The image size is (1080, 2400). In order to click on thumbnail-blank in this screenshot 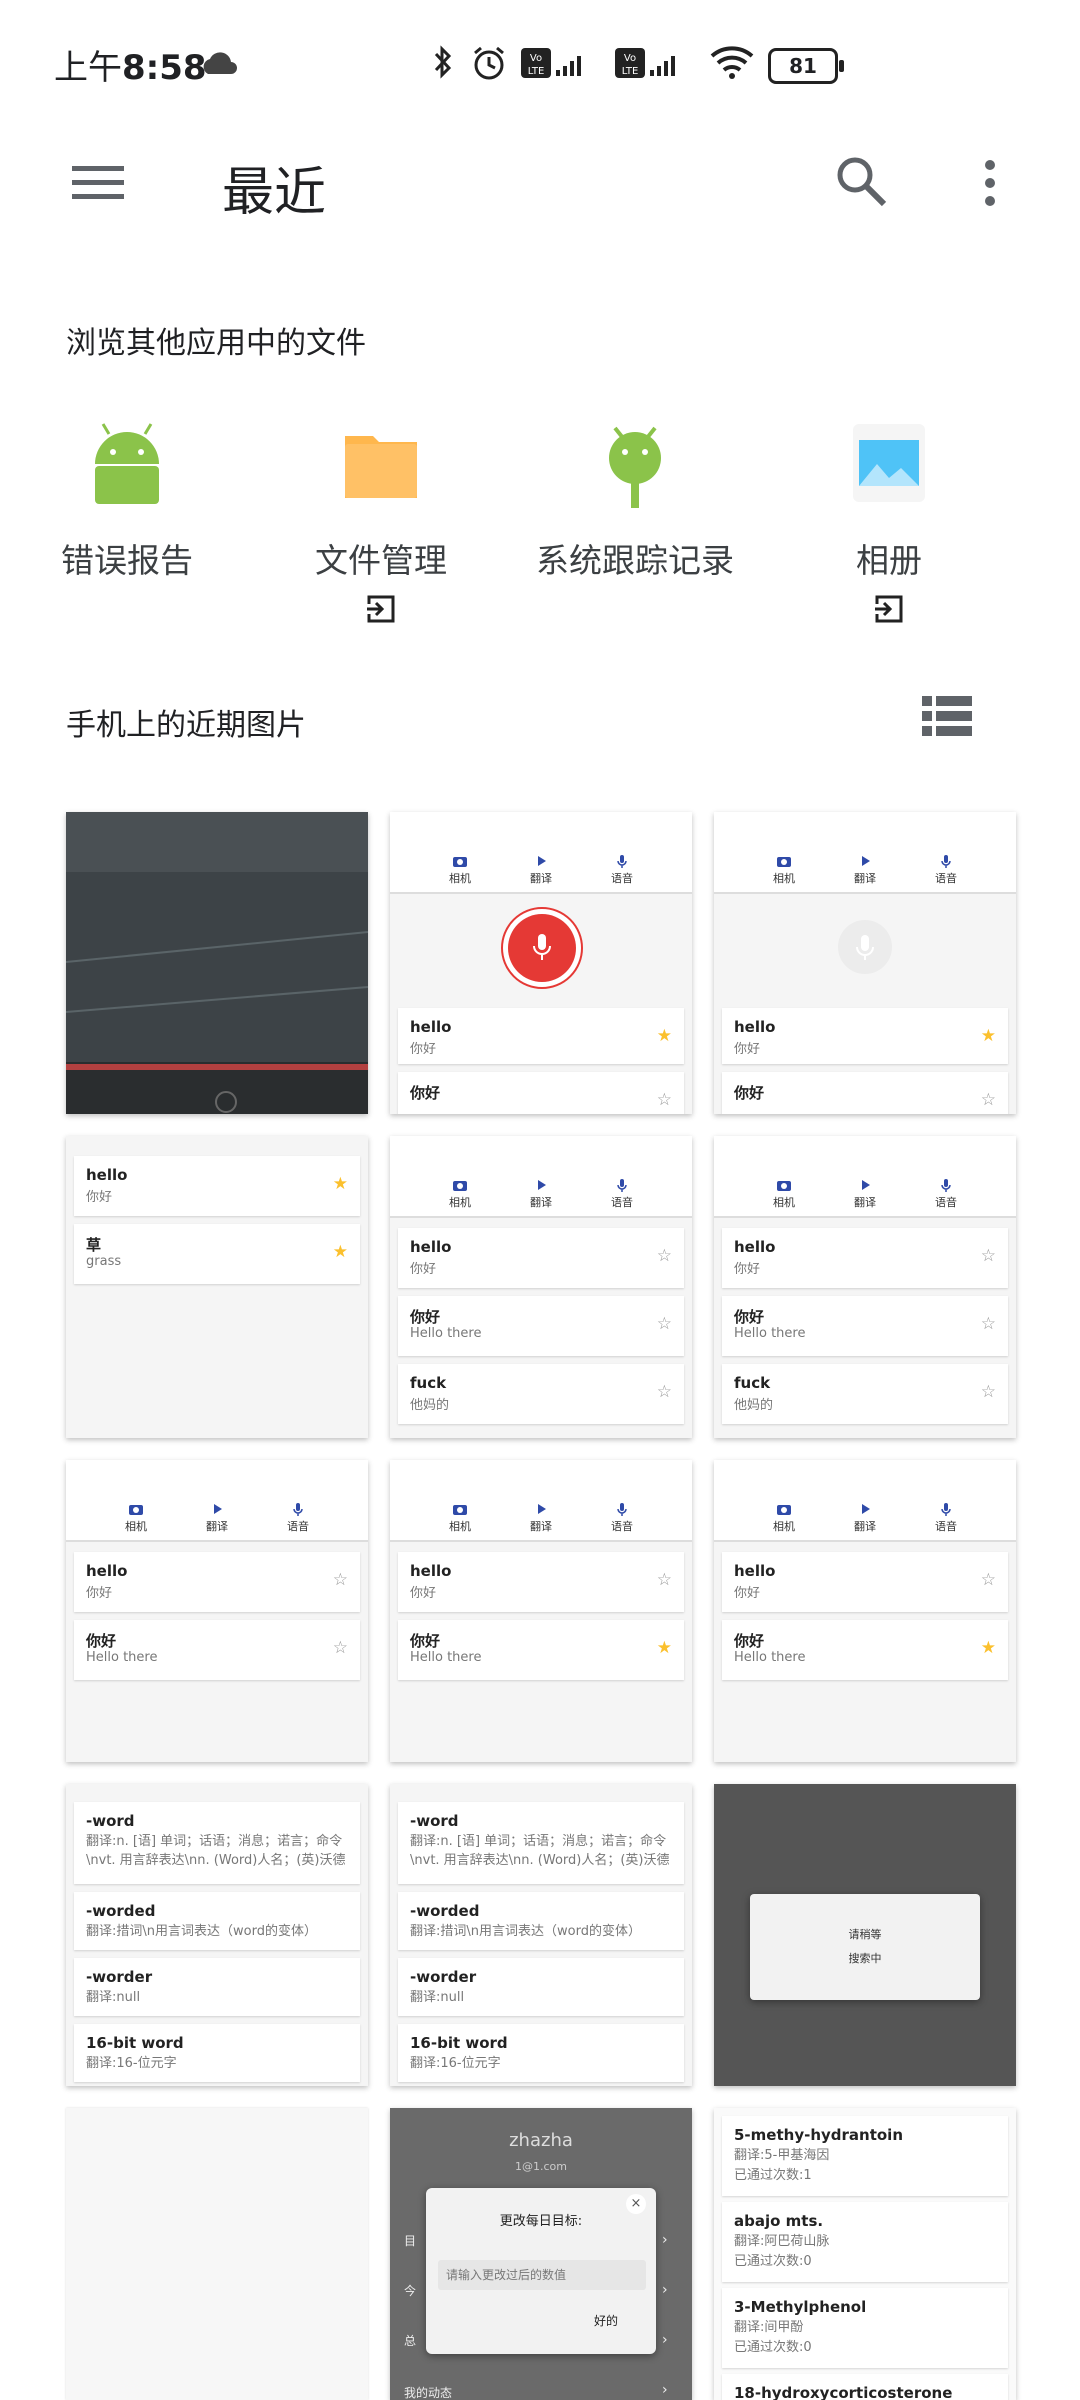, I will do `click(217, 2254)`.